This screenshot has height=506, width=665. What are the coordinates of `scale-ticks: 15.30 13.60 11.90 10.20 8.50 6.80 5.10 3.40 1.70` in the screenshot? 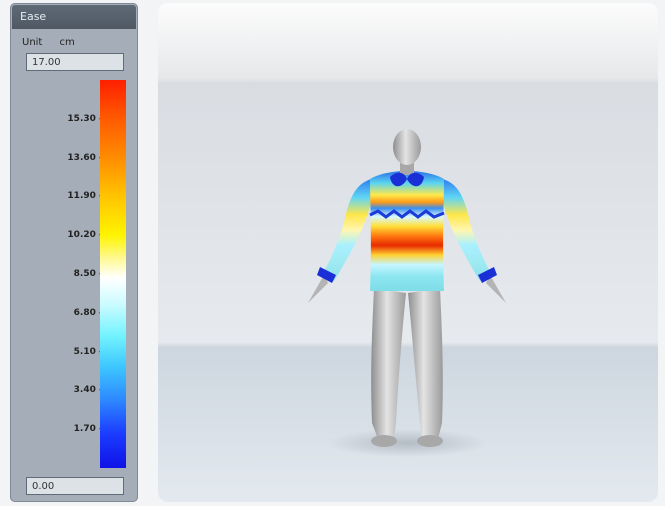 It's located at (66, 274).